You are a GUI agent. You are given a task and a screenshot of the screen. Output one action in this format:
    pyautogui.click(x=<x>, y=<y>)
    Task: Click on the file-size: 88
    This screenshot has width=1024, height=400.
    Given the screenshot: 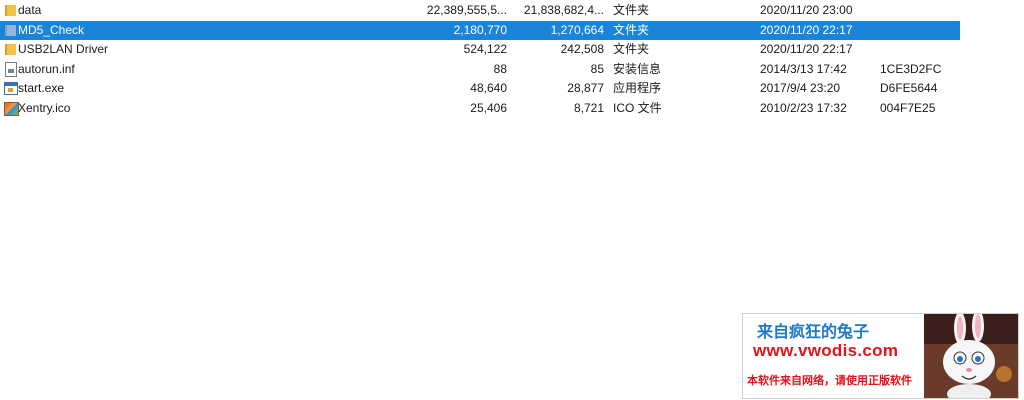 What is the action you would take?
    pyautogui.click(x=500, y=69)
    